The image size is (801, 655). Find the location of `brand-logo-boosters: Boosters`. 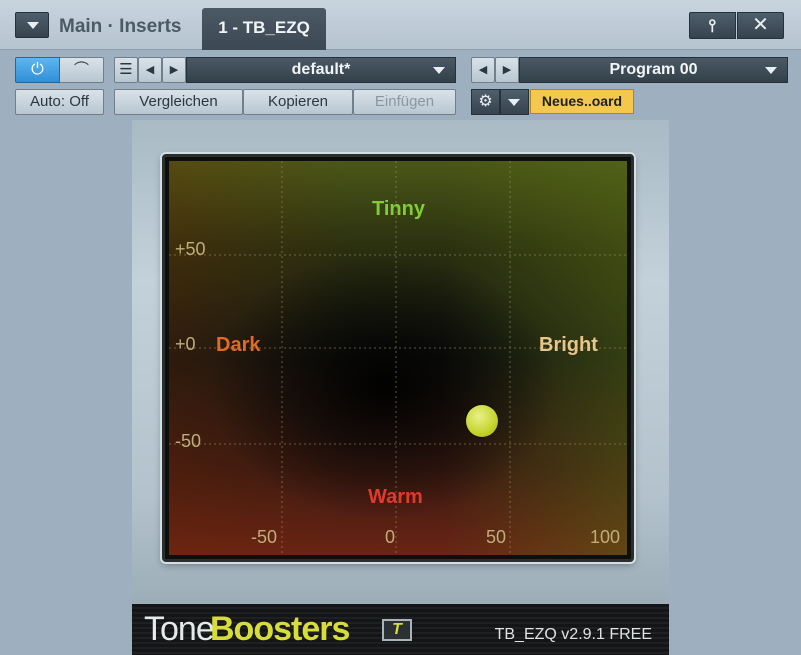

brand-logo-boosters: Boosters is located at coordinates (280, 629).